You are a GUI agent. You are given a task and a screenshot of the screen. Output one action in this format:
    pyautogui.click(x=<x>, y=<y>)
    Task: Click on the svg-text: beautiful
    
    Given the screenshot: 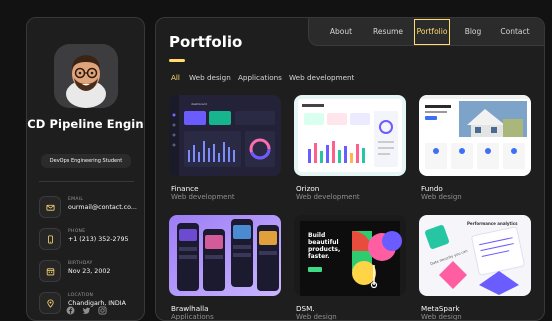 What is the action you would take?
    pyautogui.click(x=323, y=242)
    